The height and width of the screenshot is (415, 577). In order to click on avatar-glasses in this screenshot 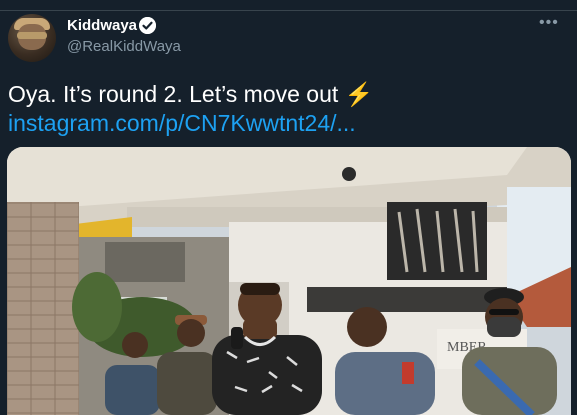, I will do `click(32, 35)`.